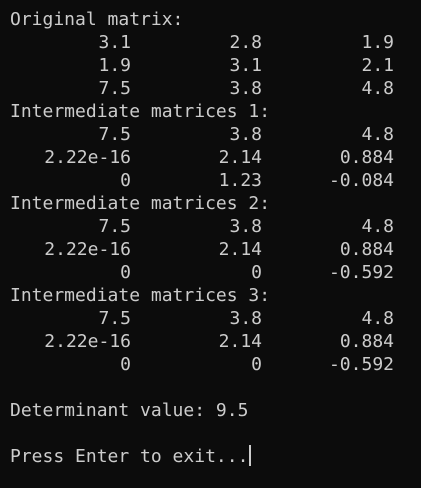 The height and width of the screenshot is (488, 421). I want to click on determinant-output: Determinant value: 9.5, so click(129, 410).